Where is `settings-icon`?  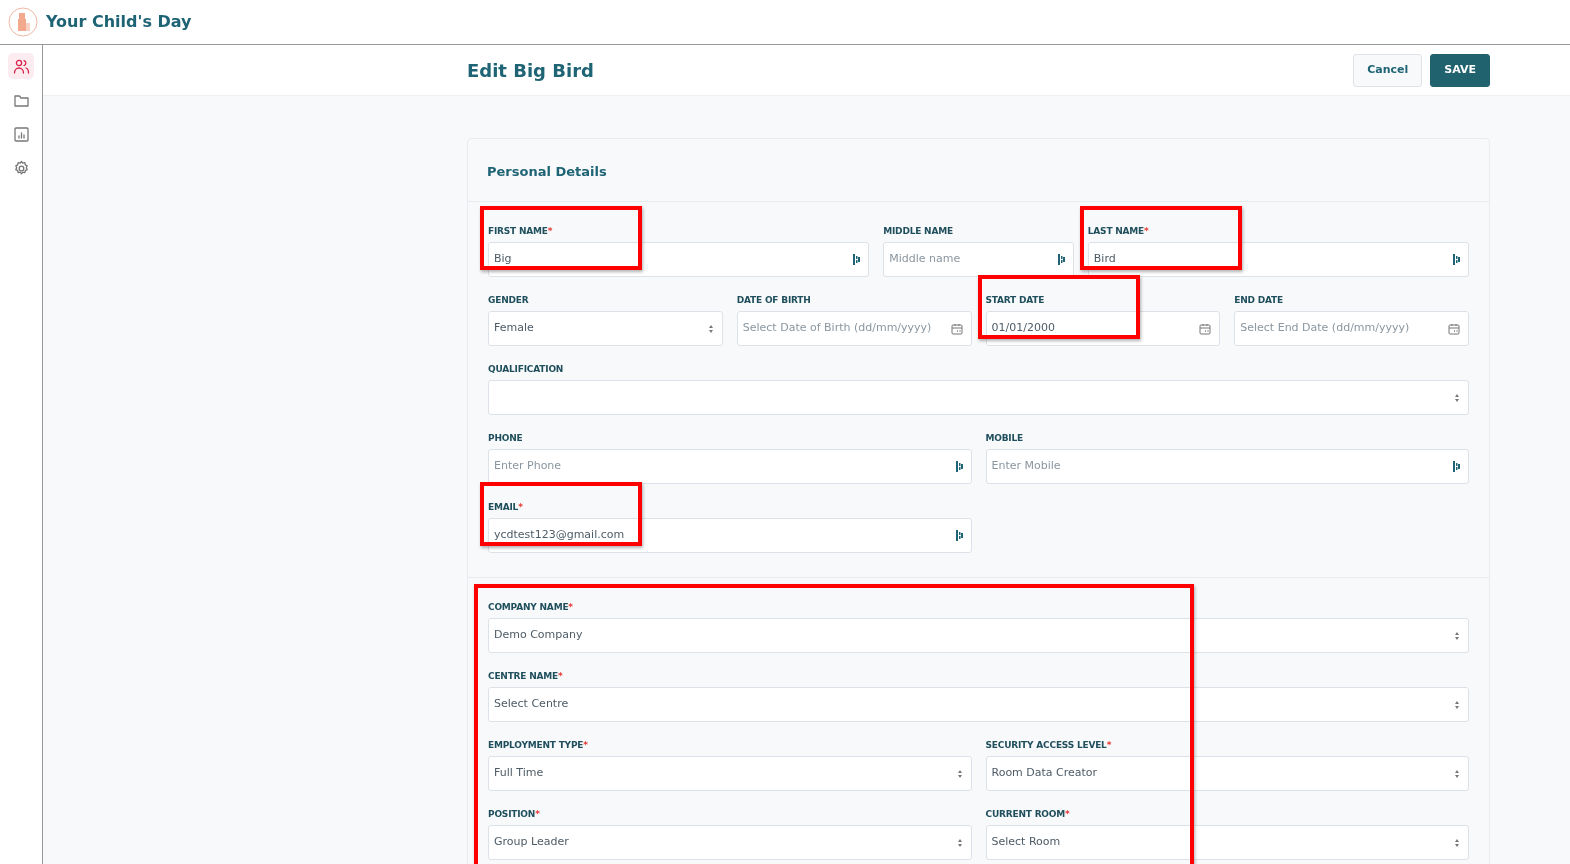
settings-icon is located at coordinates (21, 168).